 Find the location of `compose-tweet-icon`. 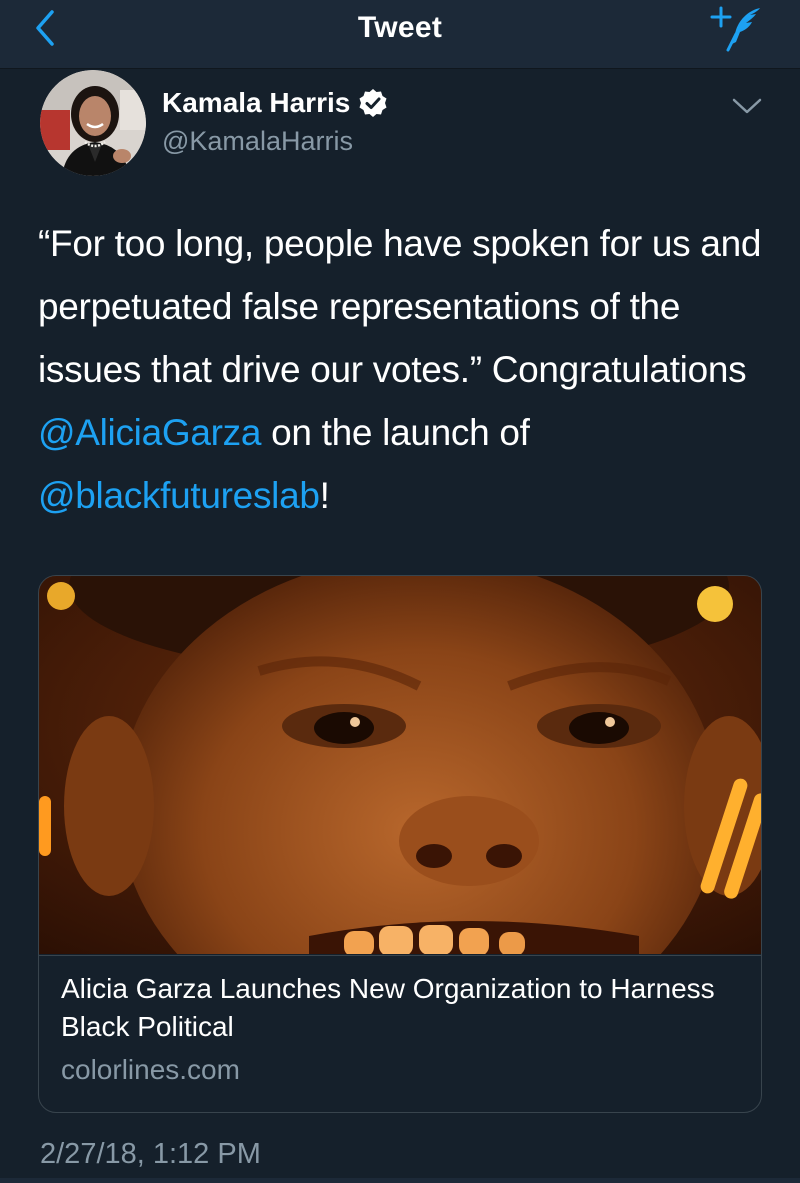

compose-tweet-icon is located at coordinates (735, 29).